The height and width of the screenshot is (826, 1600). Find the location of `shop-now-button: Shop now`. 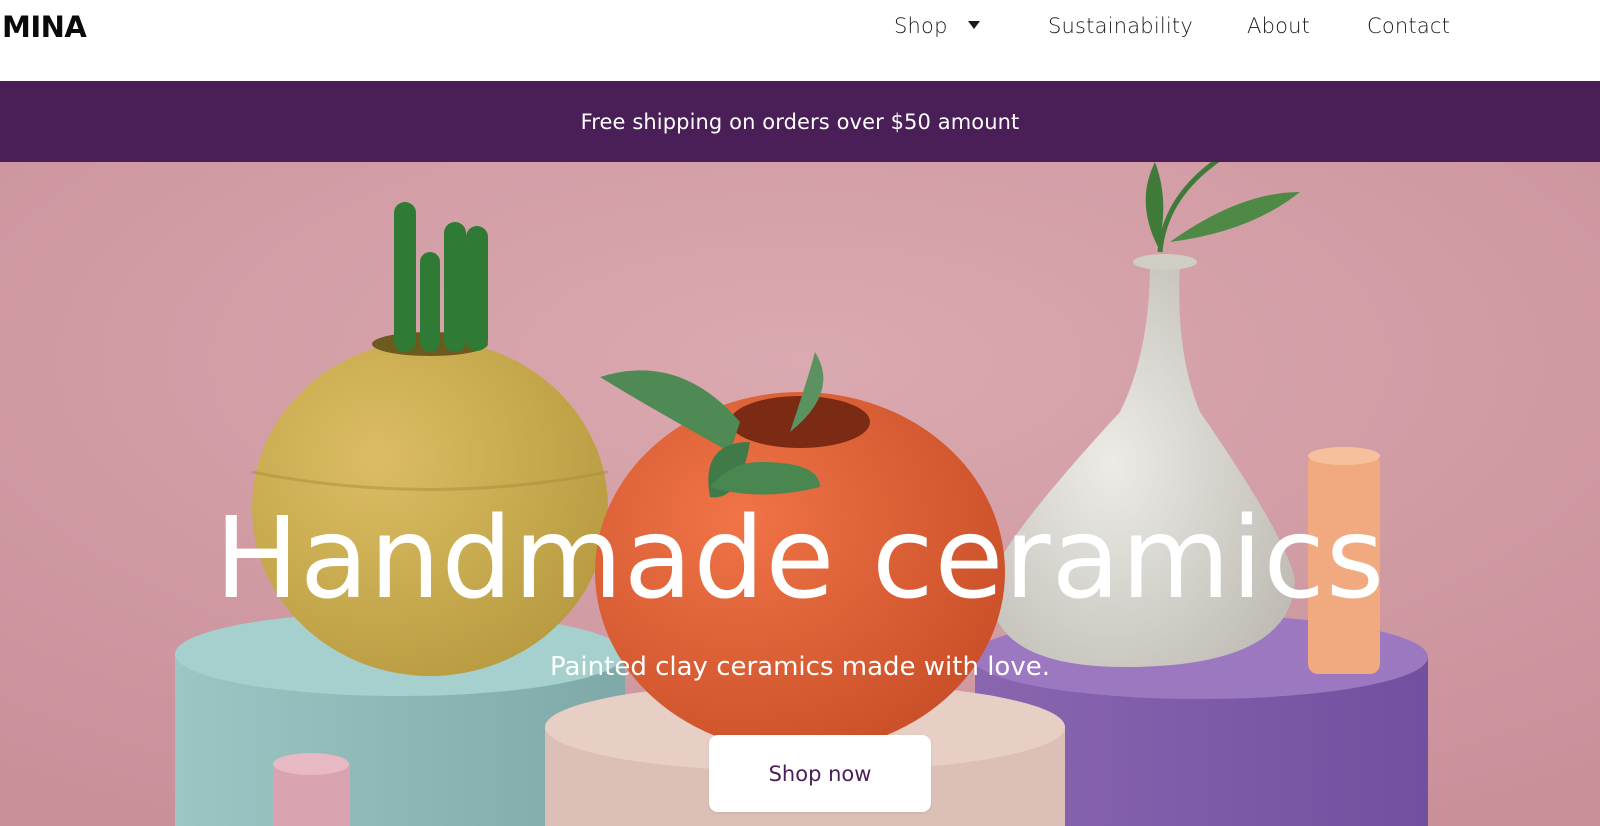

shop-now-button: Shop now is located at coordinates (820, 773).